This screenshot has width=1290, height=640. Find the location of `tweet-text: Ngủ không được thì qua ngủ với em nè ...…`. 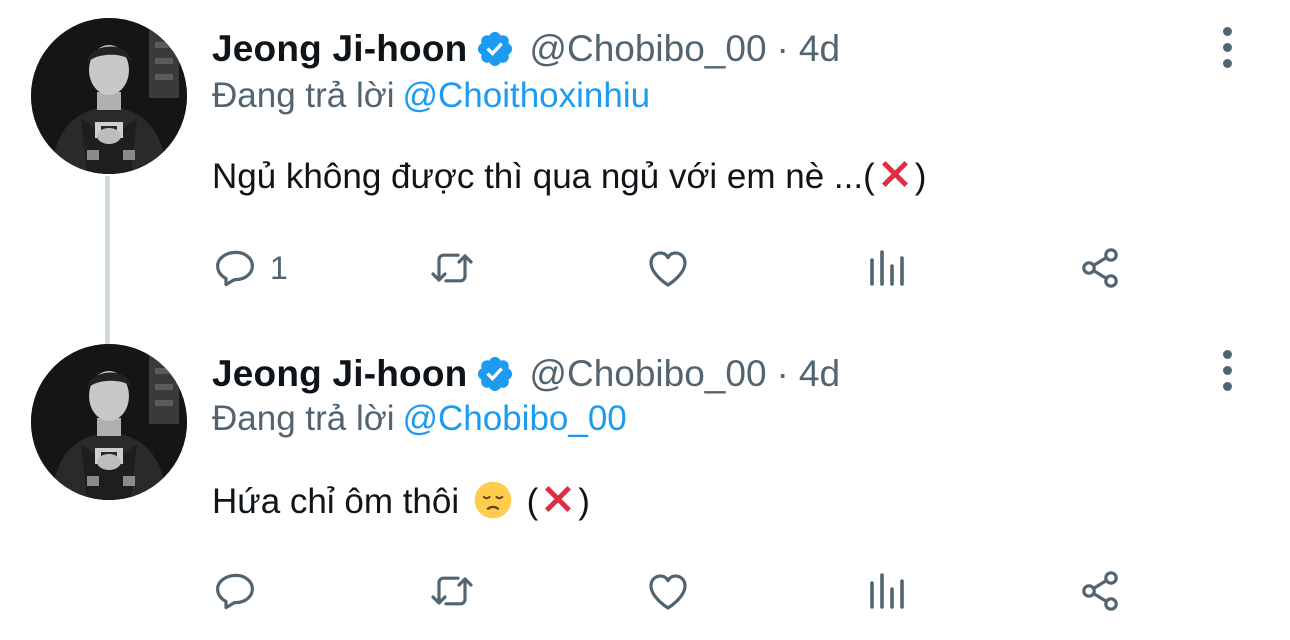

tweet-text: Ngủ không được thì qua ngủ với em nè ...… is located at coordinates (569, 175).